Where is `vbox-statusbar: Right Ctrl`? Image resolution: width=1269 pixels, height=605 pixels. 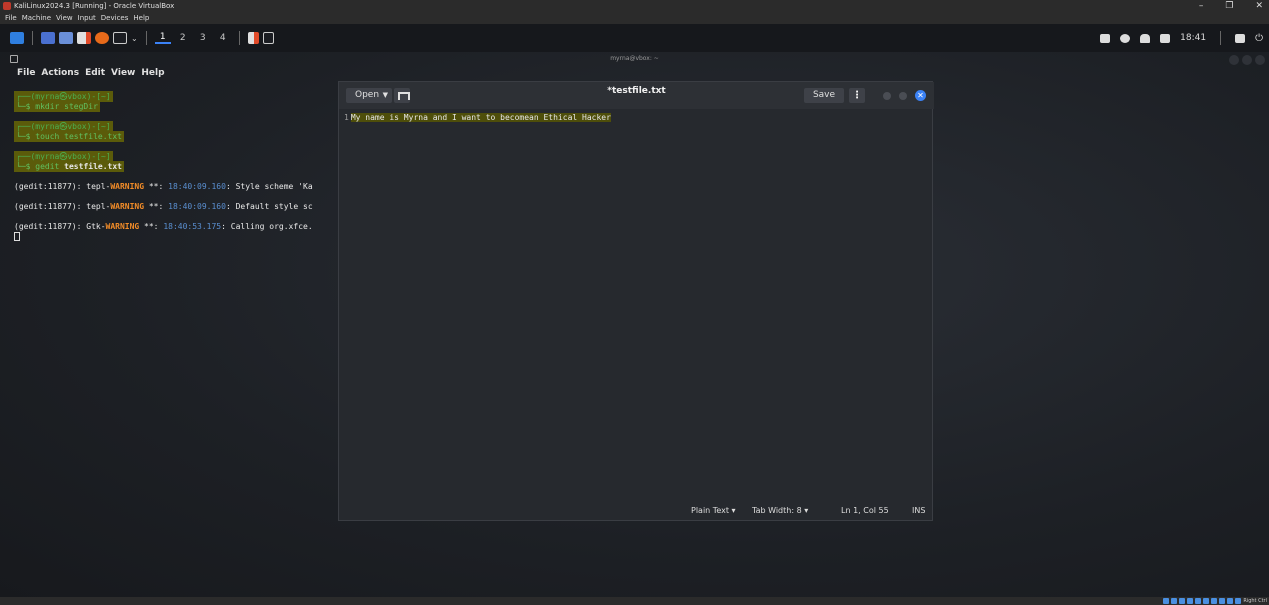 vbox-statusbar: Right Ctrl is located at coordinates (634, 601).